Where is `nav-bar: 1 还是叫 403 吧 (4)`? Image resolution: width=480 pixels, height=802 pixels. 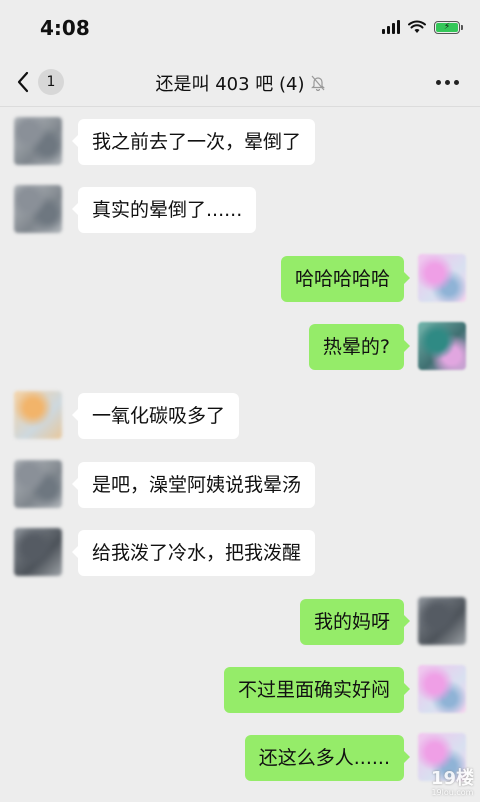 nav-bar: 1 还是叫 403 吧 (4) is located at coordinates (240, 82).